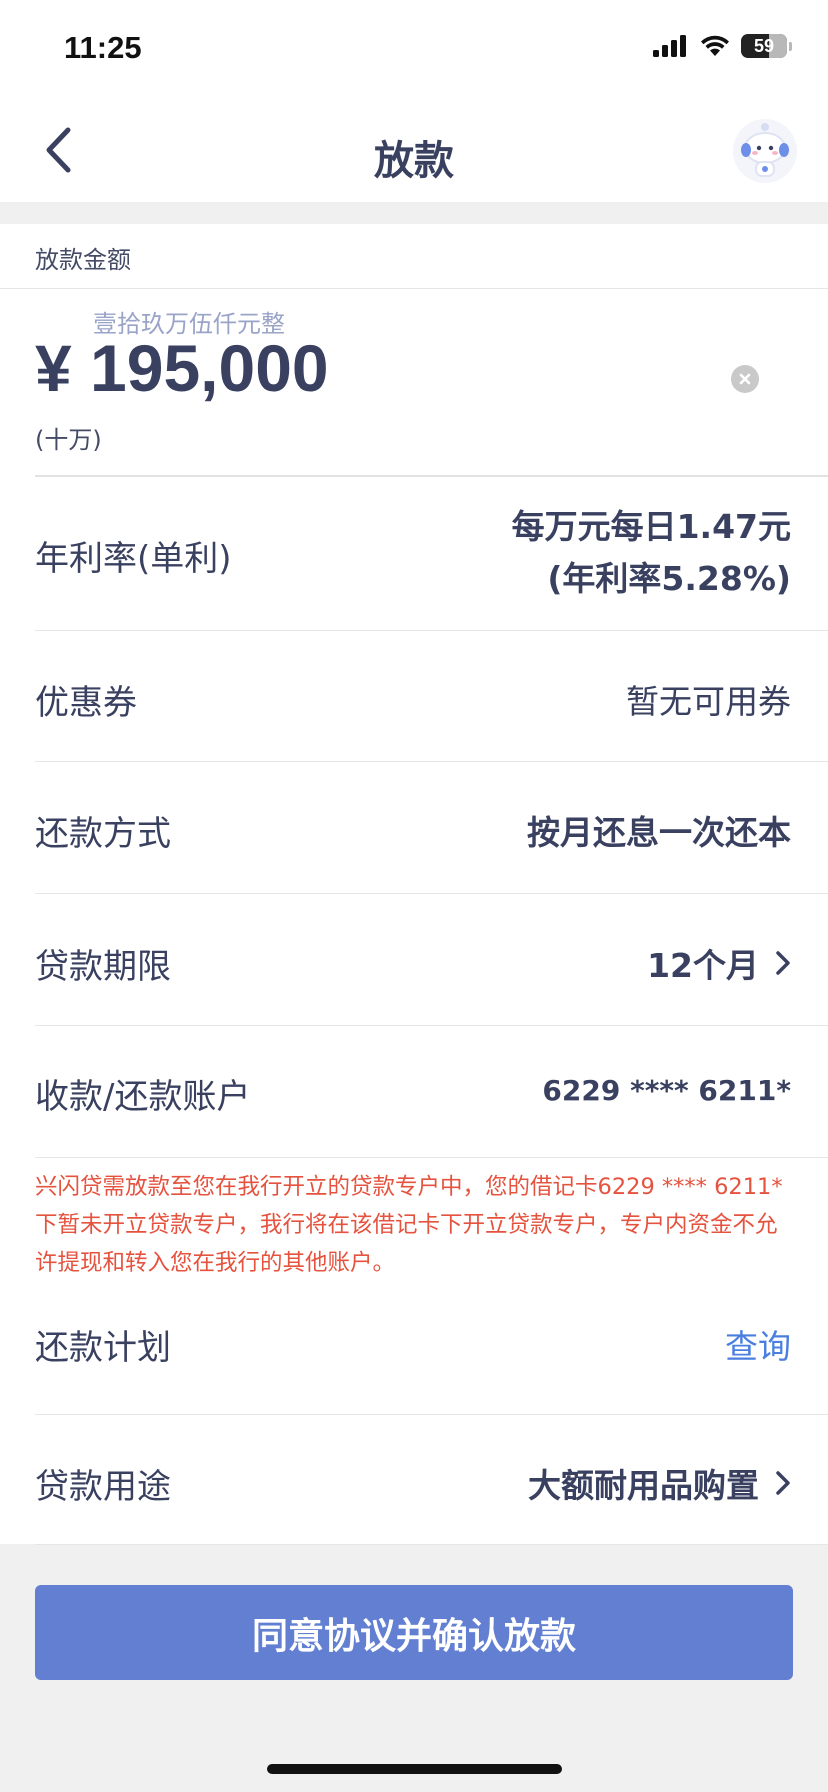 The width and height of the screenshot is (828, 1792). Describe the element at coordinates (431, 1092) in the screenshot. I see `account-row: 收款/还款账户 6229 **** 6211*` at that location.